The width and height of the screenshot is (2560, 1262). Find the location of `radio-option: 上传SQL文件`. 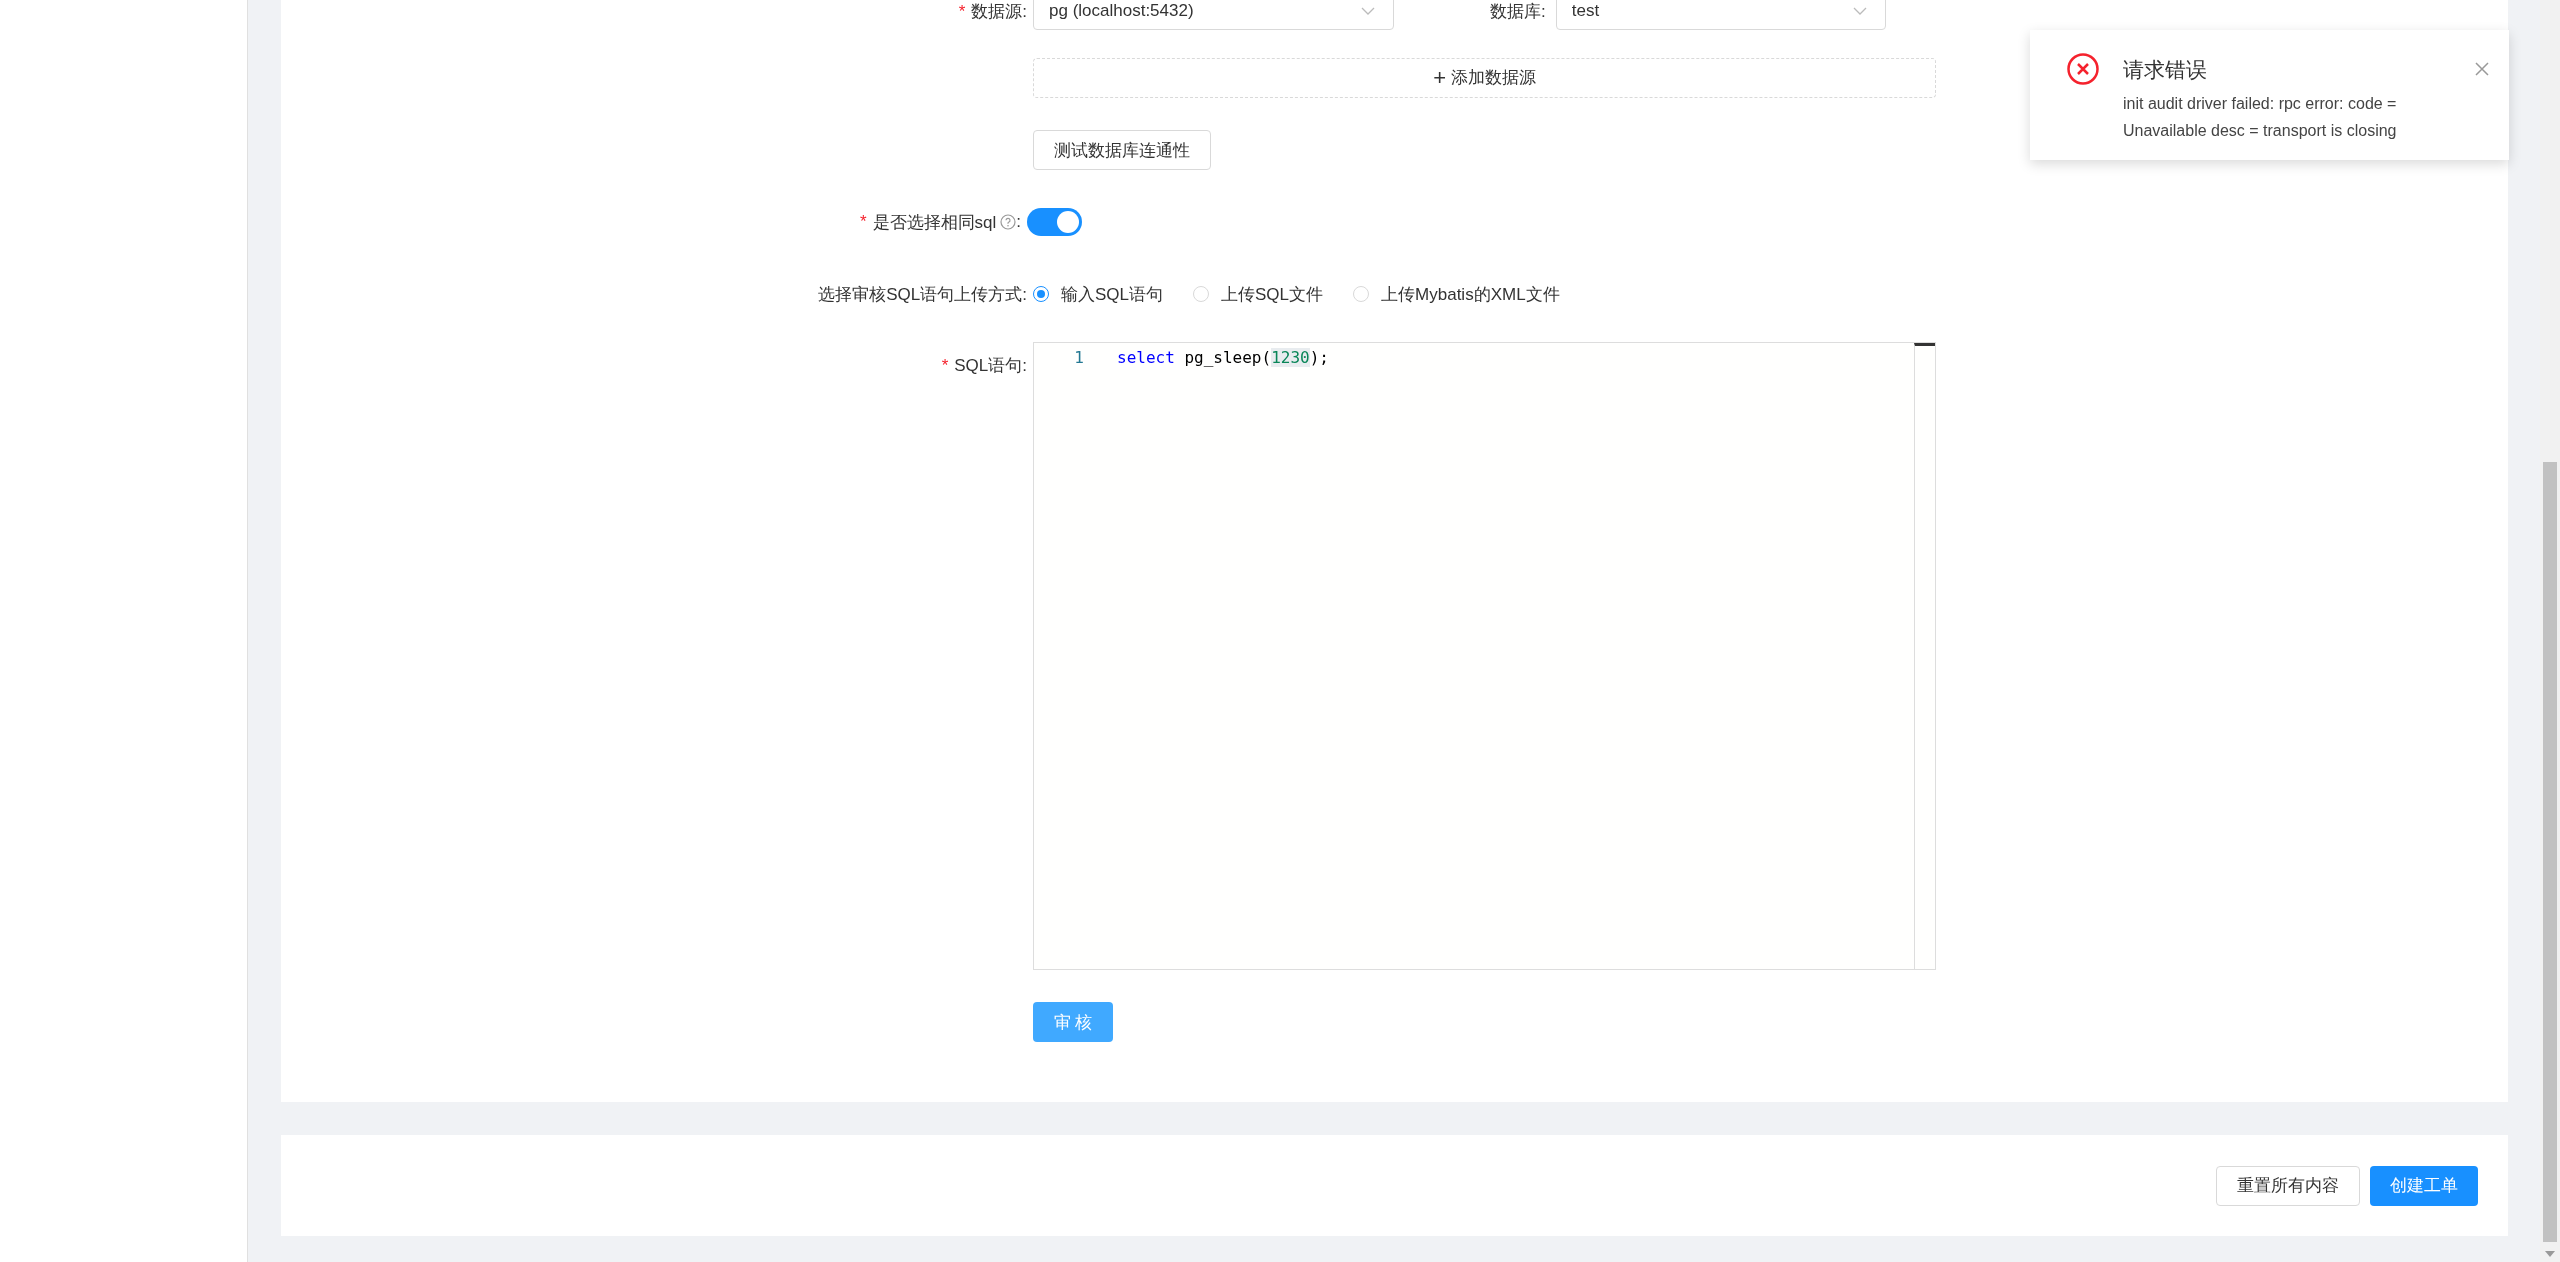

radio-option: 上传SQL文件 is located at coordinates (1258, 294).